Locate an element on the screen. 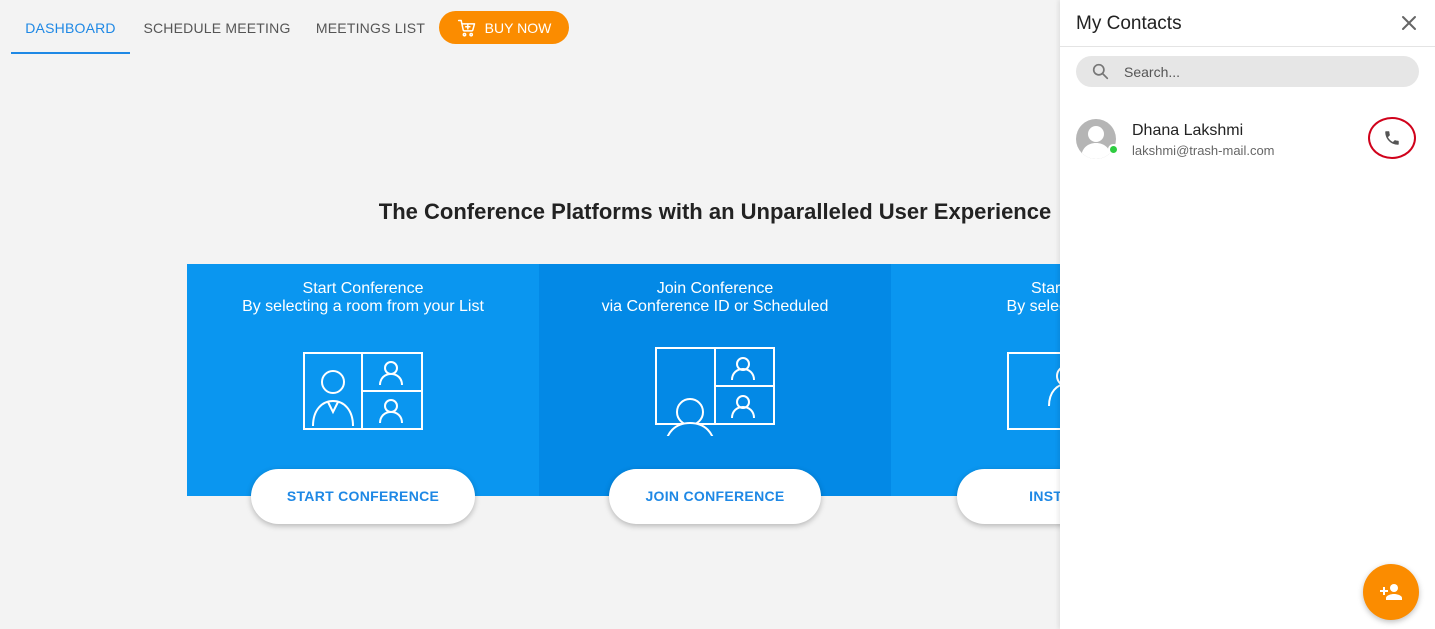 The image size is (1435, 629). buy-now-label: BUY NOW is located at coordinates (518, 27).